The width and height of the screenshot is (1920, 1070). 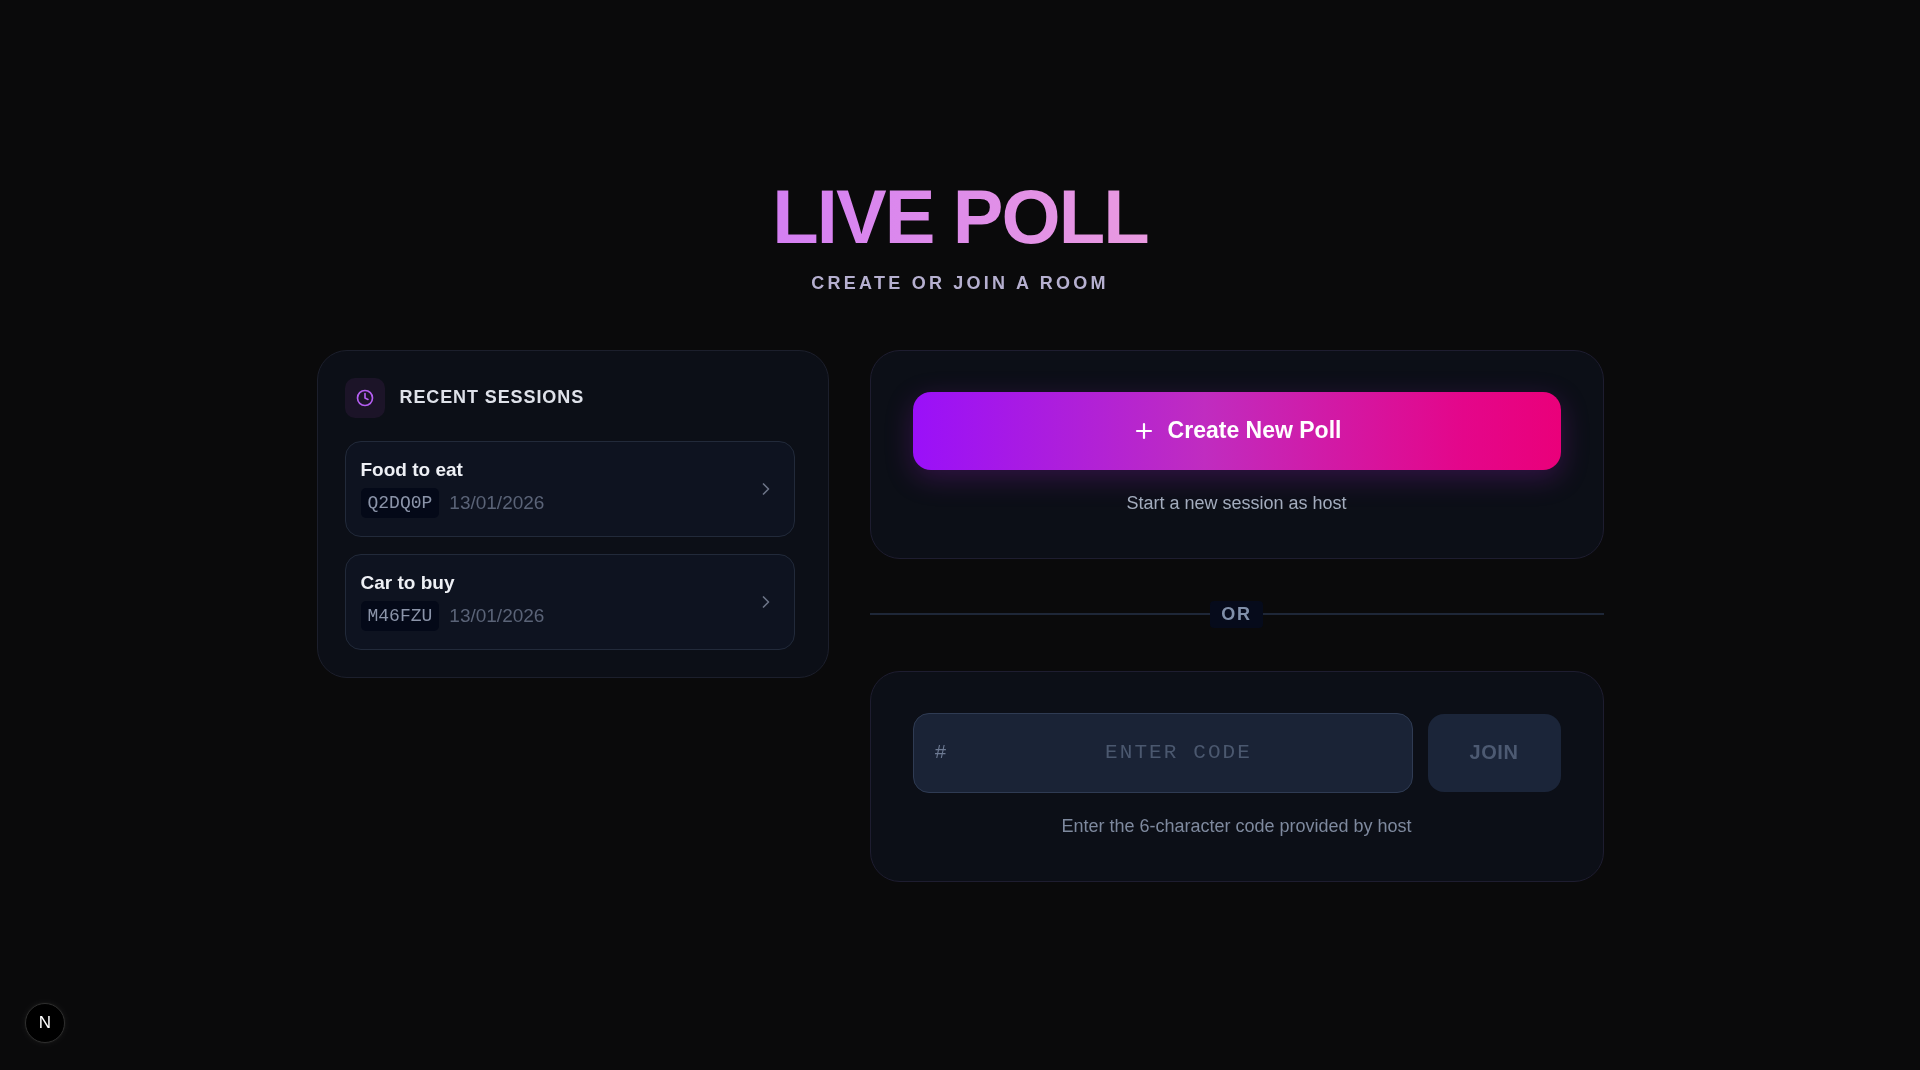 What do you see at coordinates (1236, 502) in the screenshot?
I see `create-hint: Start a new session as host` at bounding box center [1236, 502].